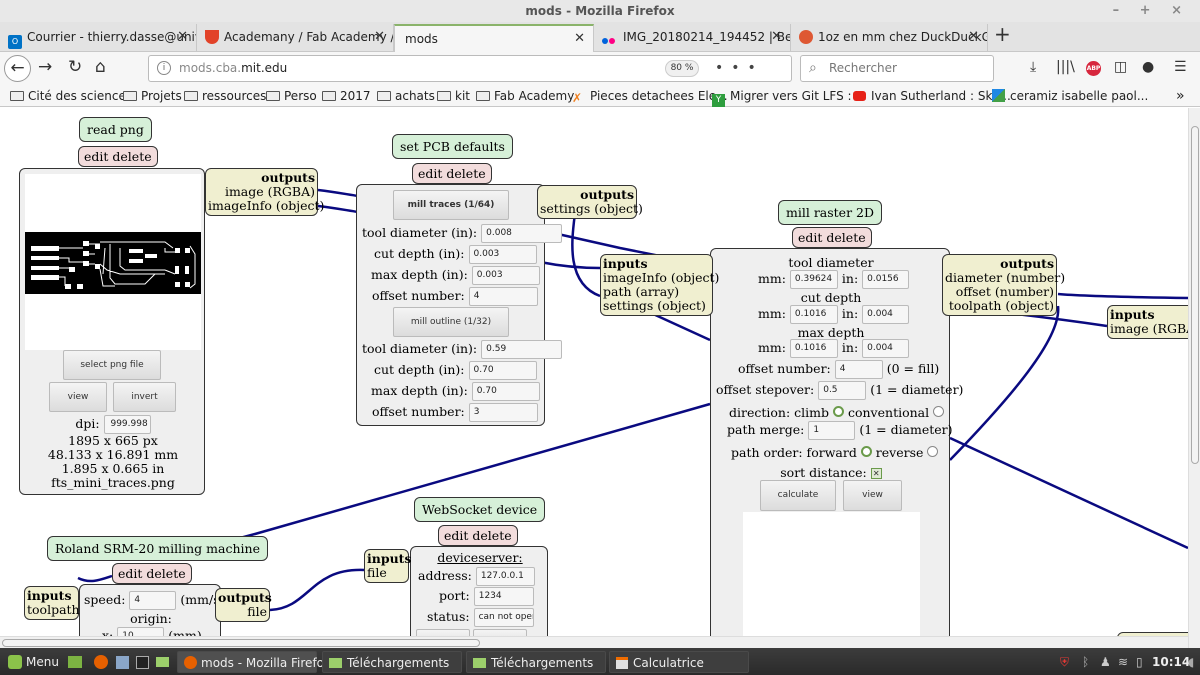 This screenshot has height=675, width=1200. What do you see at coordinates (502, 370) in the screenshot?
I see `outline-cut-depth-input: 0.70` at bounding box center [502, 370].